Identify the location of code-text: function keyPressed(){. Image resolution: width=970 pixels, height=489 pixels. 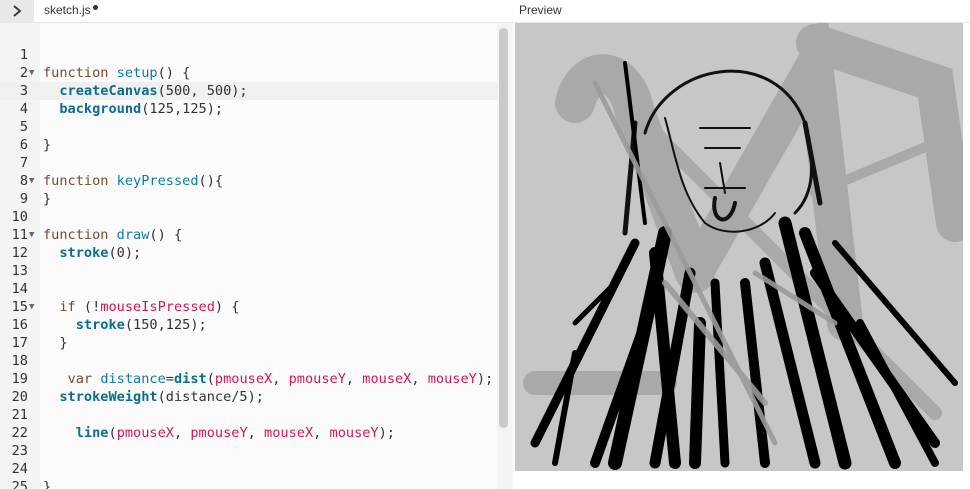
(133, 181).